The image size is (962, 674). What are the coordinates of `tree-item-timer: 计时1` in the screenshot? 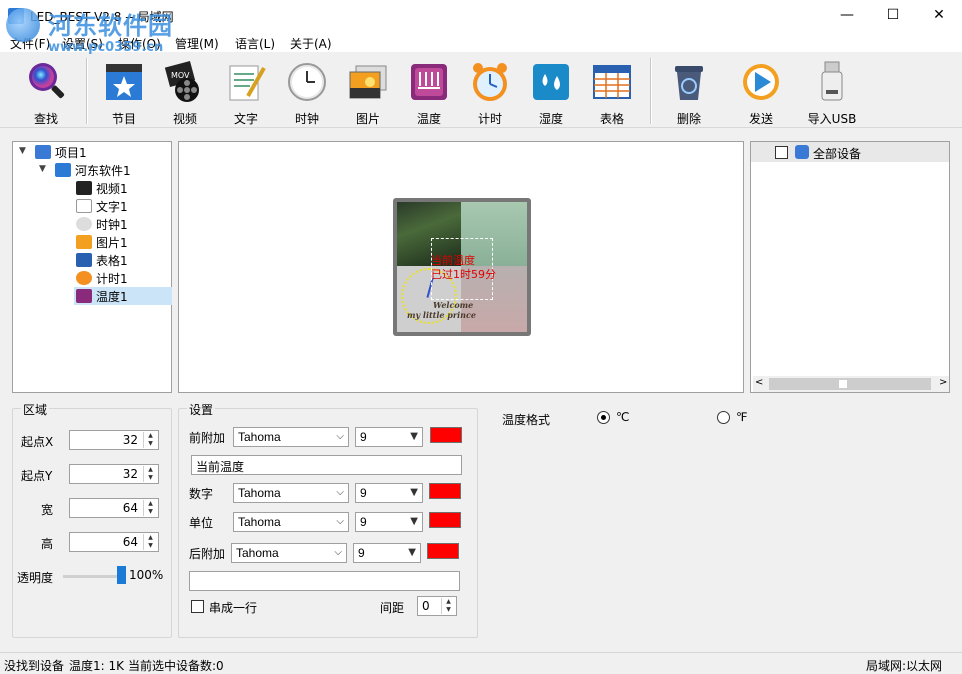 It's located at (102, 278).